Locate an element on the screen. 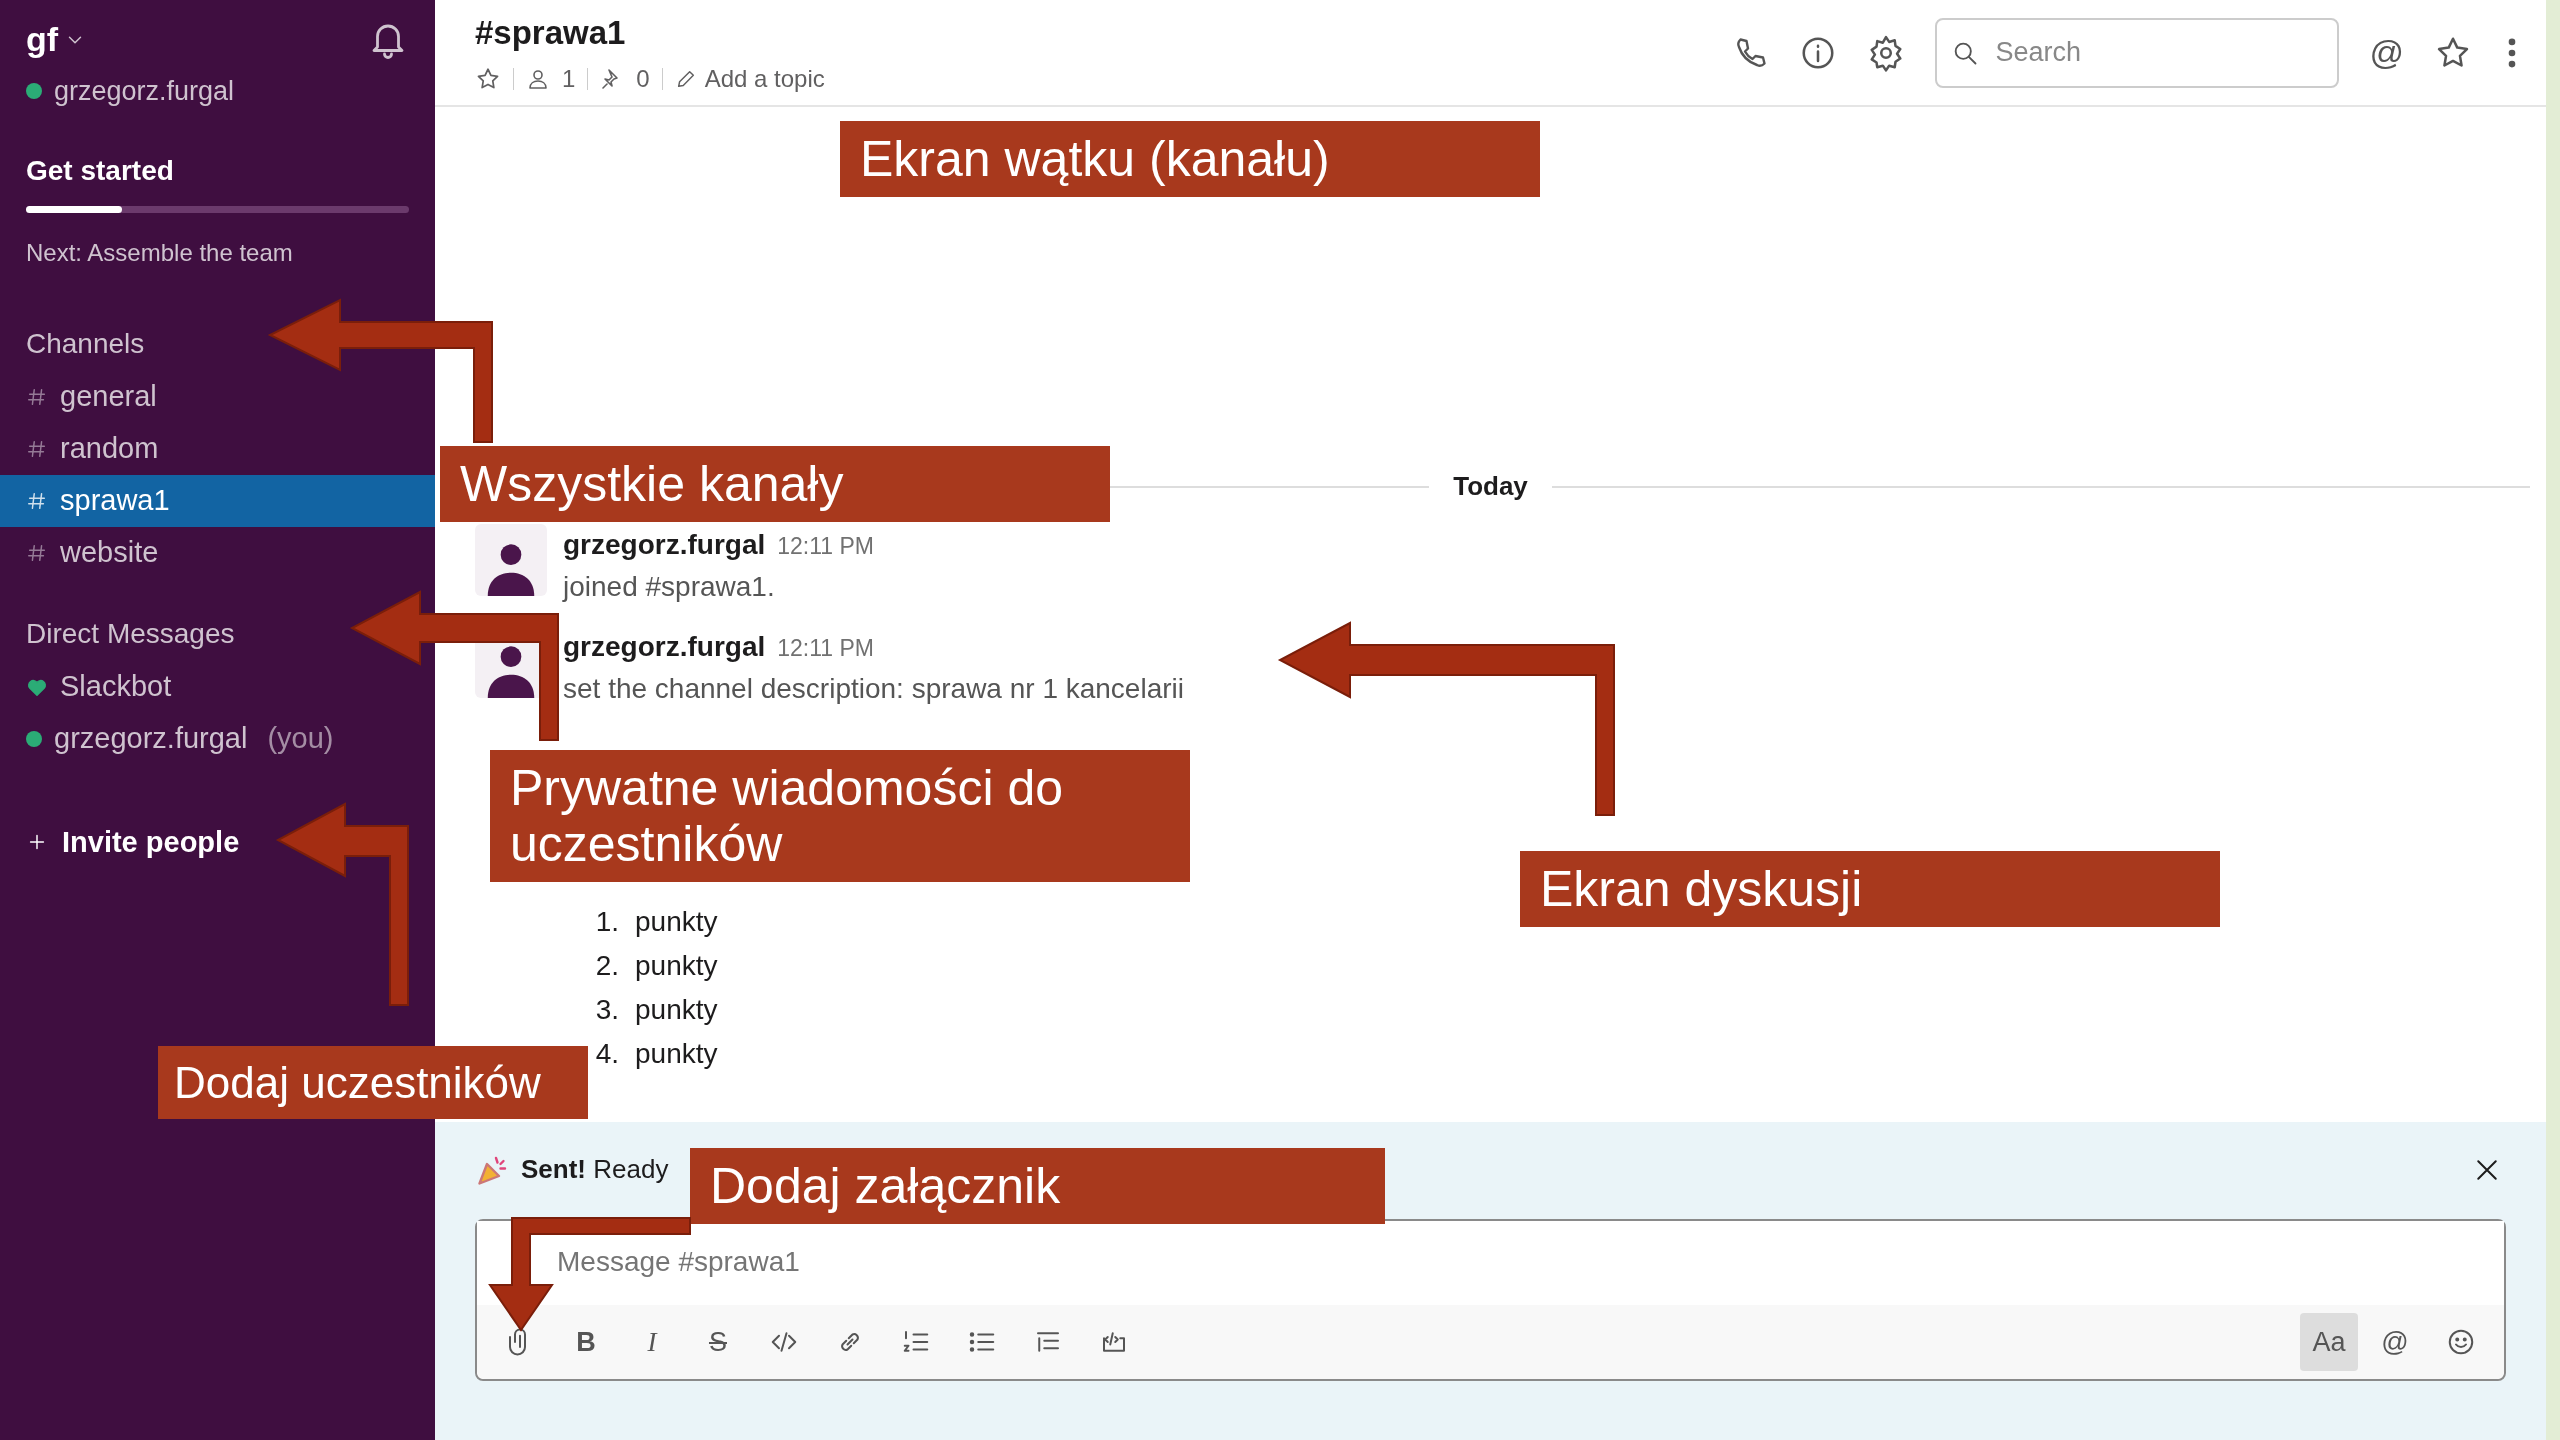  sent-banner-text: Sent! Ready is located at coordinates (595, 1169).